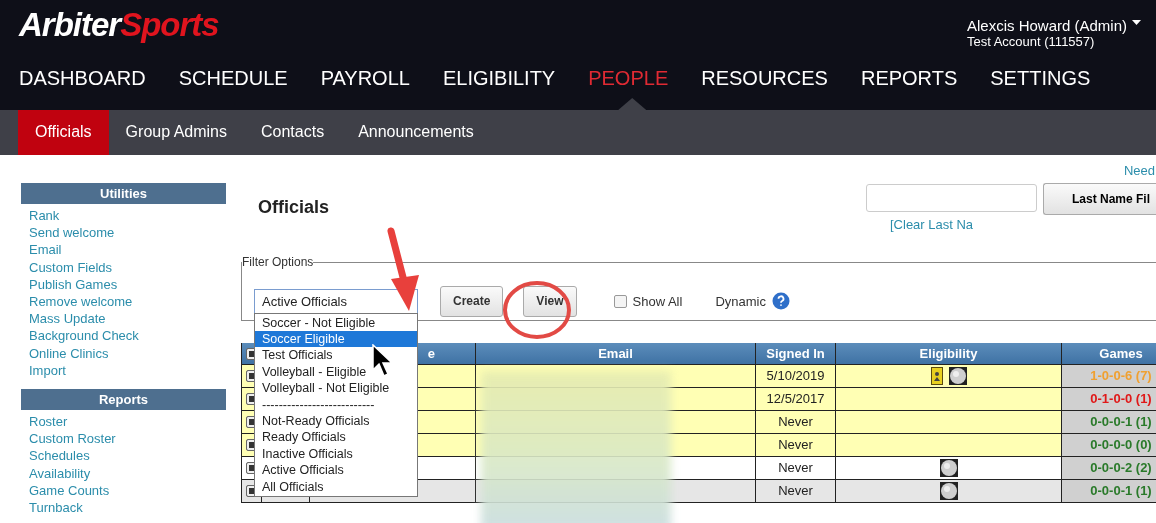  Describe the element at coordinates (60, 473) in the screenshot. I see `sidebar-link: Availability` at that location.